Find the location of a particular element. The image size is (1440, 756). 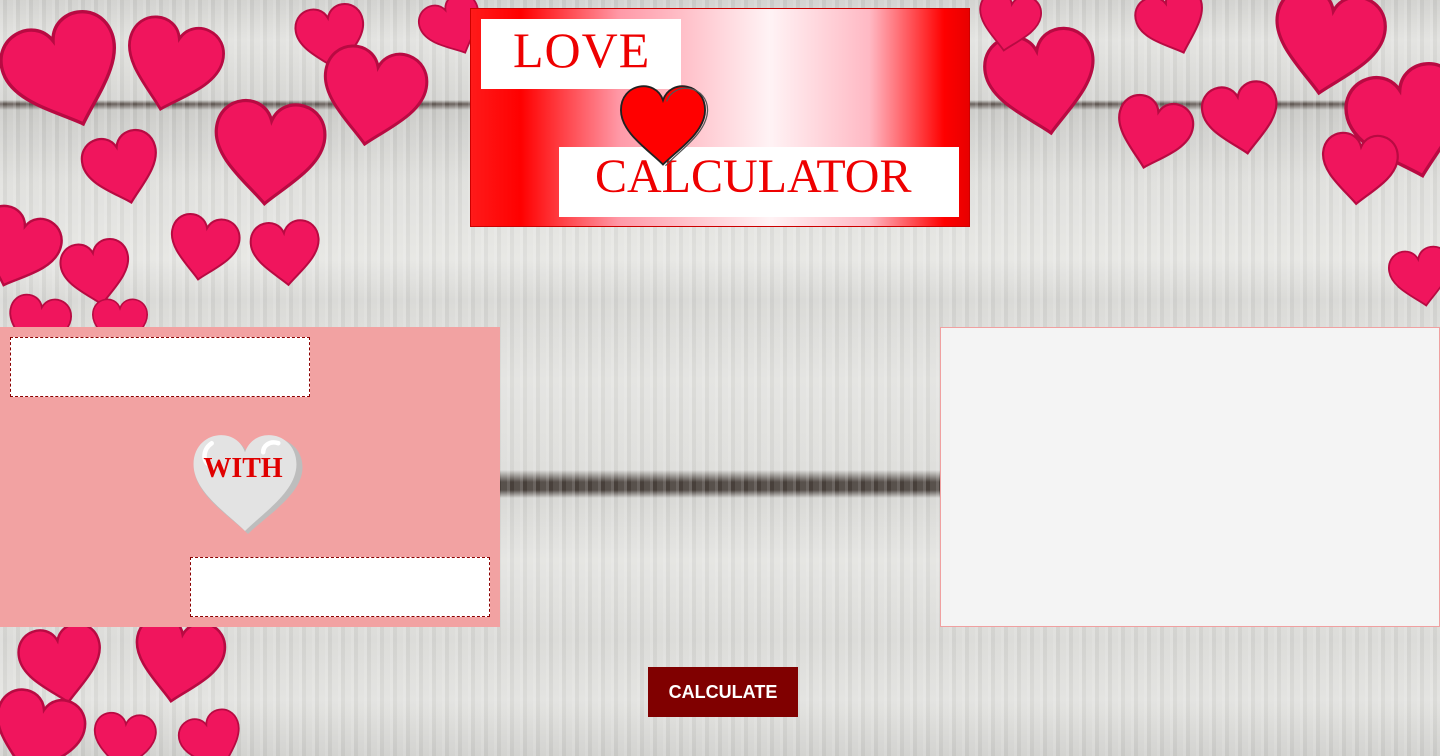

names-panel: WITH is located at coordinates (250, 477).